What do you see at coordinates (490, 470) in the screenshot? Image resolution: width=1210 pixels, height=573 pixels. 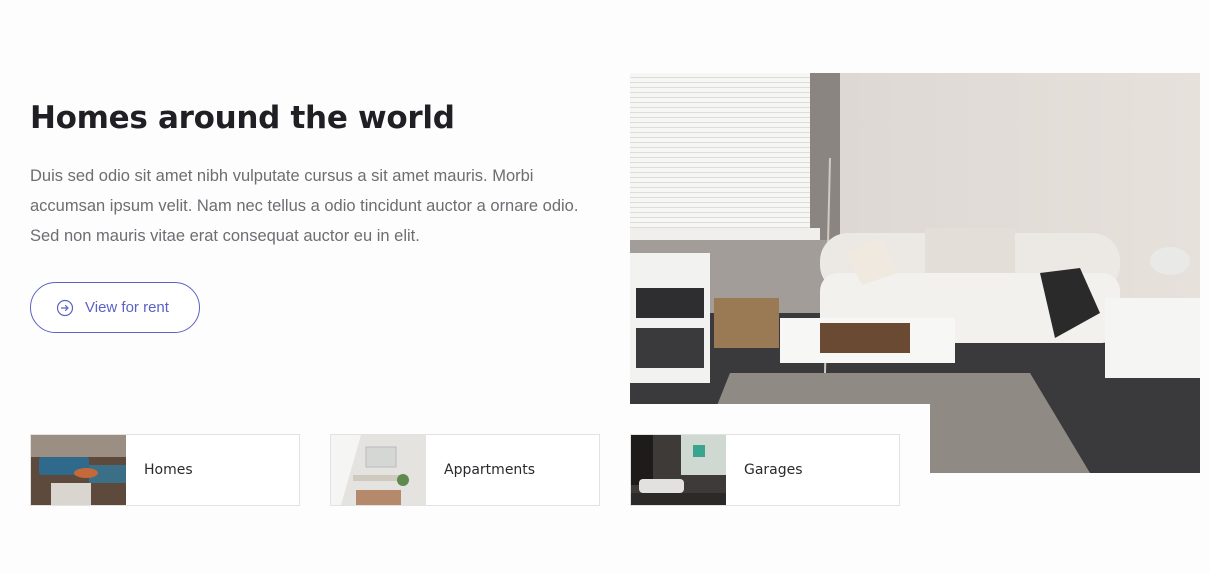 I see `category-label: Appartments` at bounding box center [490, 470].